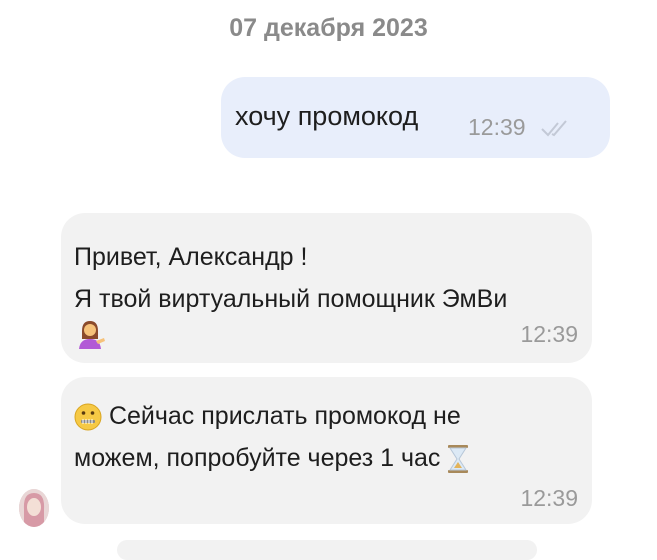 Image resolution: width=657 pixels, height=560 pixels. Describe the element at coordinates (88, 417) in the screenshot. I see `zipper-mouth-face-emoji` at that location.